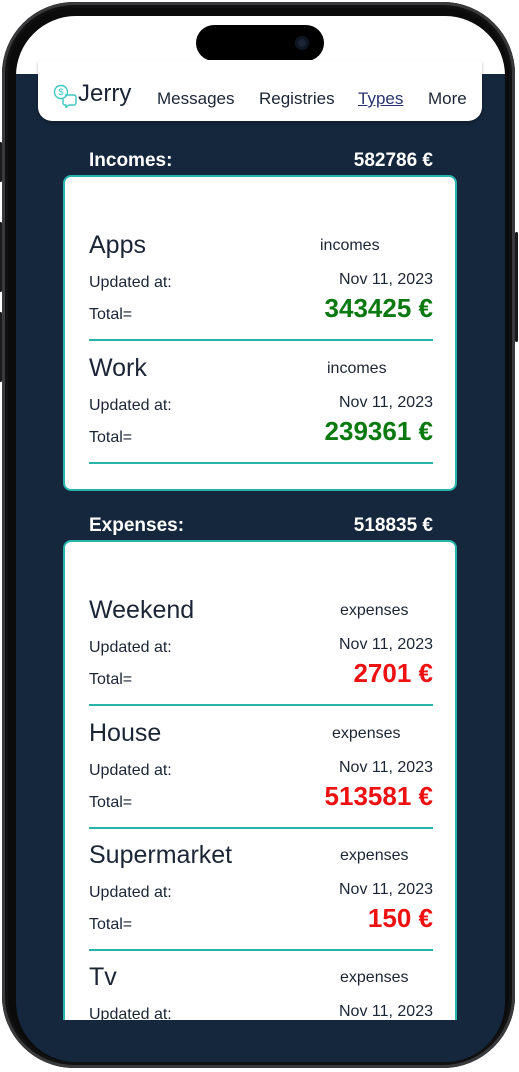  I want to click on silent-switch, so click(1, 162).